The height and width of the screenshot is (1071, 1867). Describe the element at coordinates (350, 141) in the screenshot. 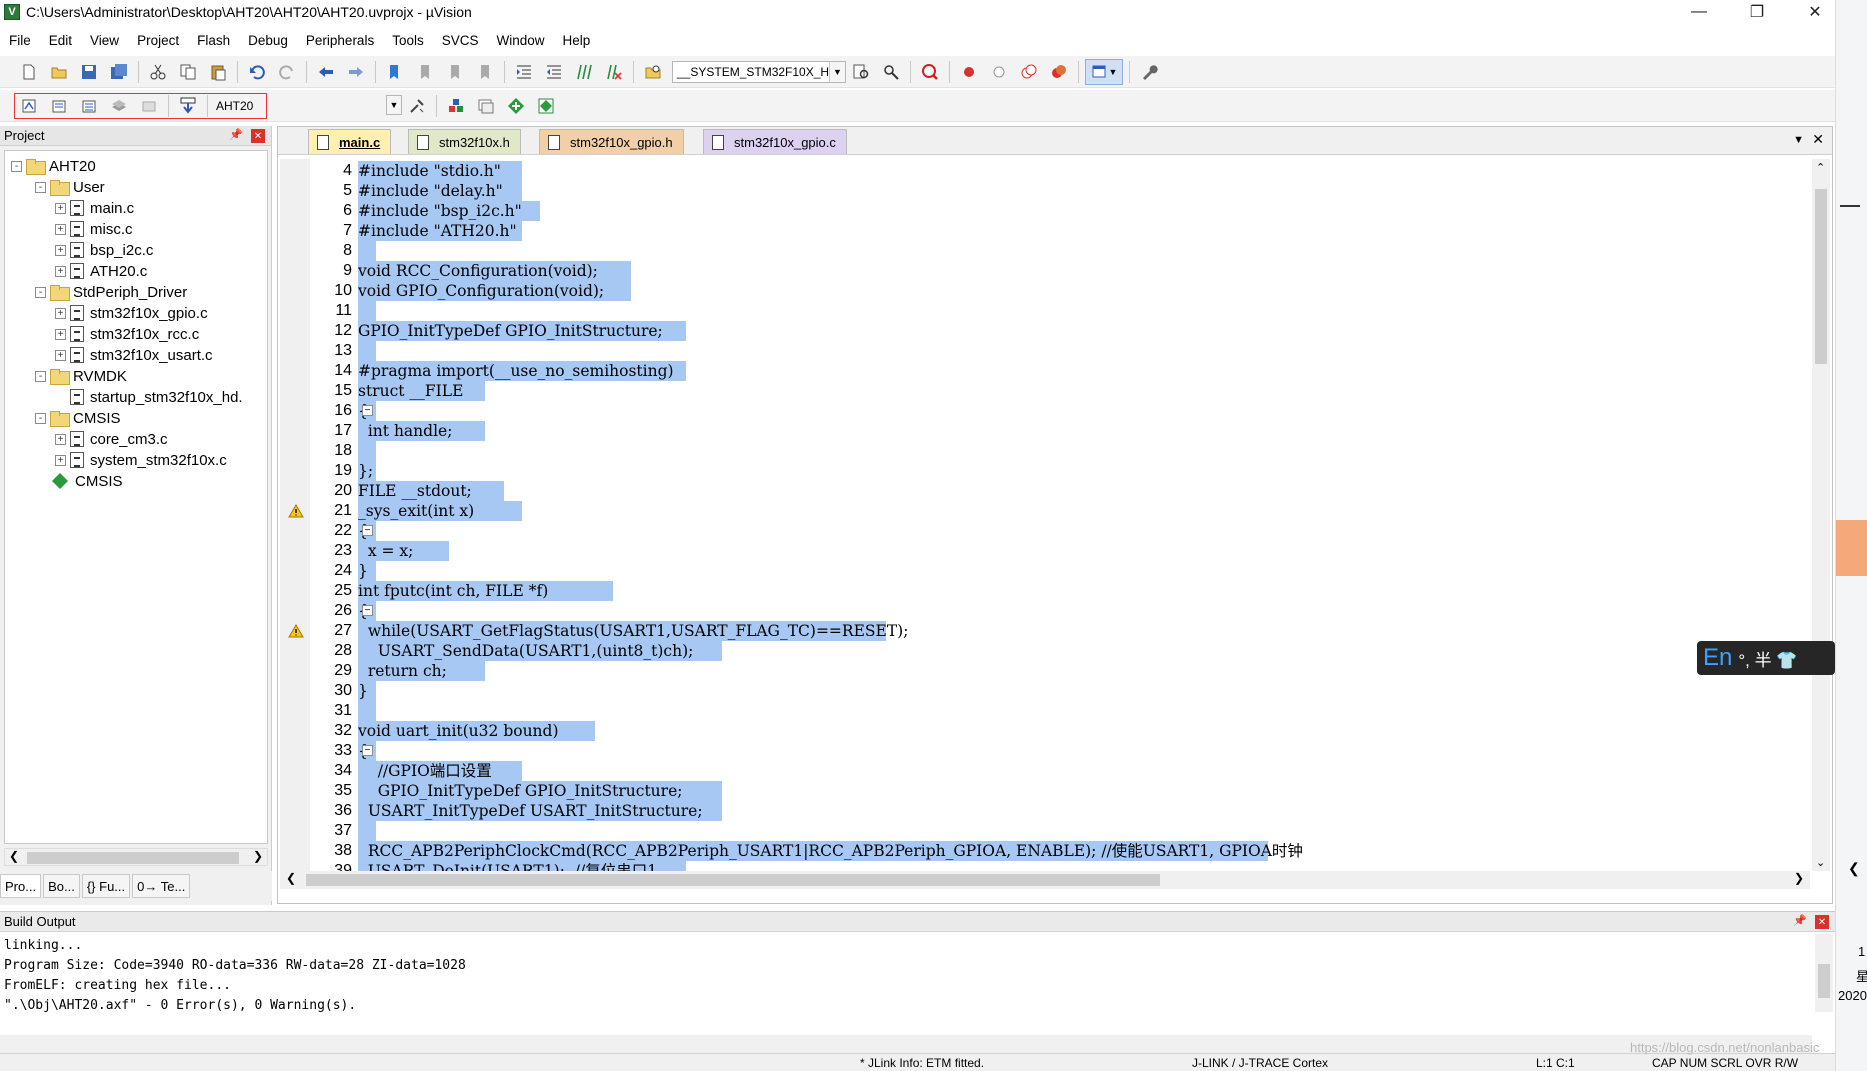

I see `tab-main-c: main.c` at that location.